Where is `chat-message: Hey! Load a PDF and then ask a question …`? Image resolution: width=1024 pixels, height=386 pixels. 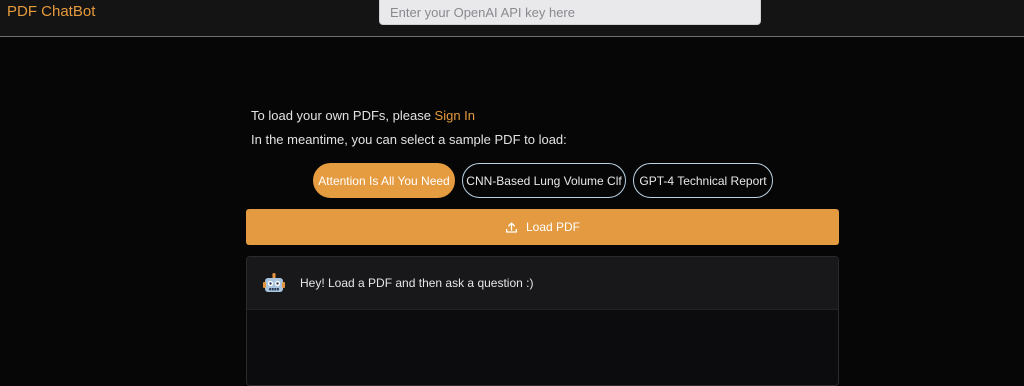 chat-message: Hey! Load a PDF and then ask a question … is located at coordinates (542, 283).